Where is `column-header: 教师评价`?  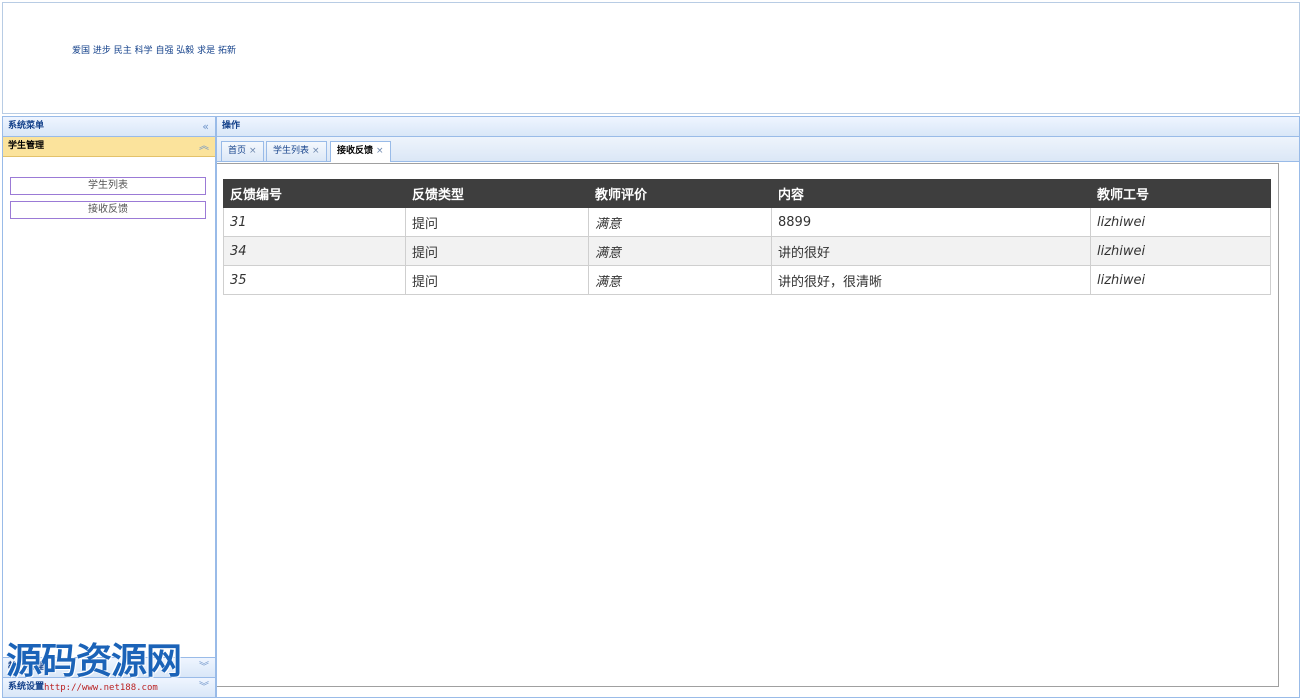
column-header: 教师评价 is located at coordinates (680, 193).